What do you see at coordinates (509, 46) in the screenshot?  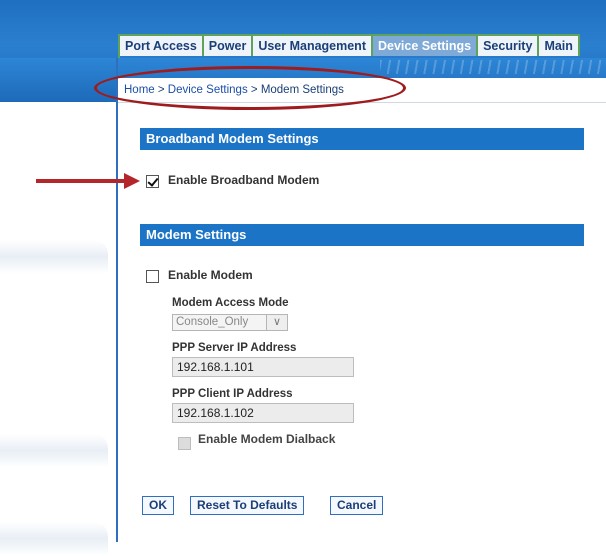 I see `tab-security: Security` at bounding box center [509, 46].